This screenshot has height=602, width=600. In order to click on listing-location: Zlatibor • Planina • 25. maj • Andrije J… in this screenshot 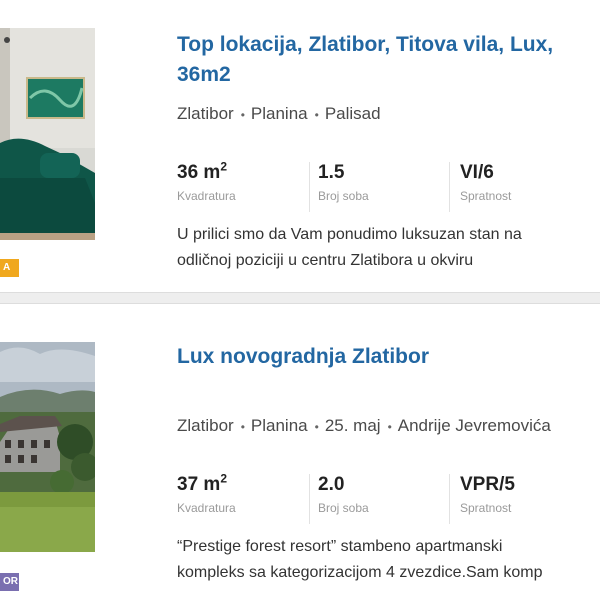, I will do `click(388, 427)`.